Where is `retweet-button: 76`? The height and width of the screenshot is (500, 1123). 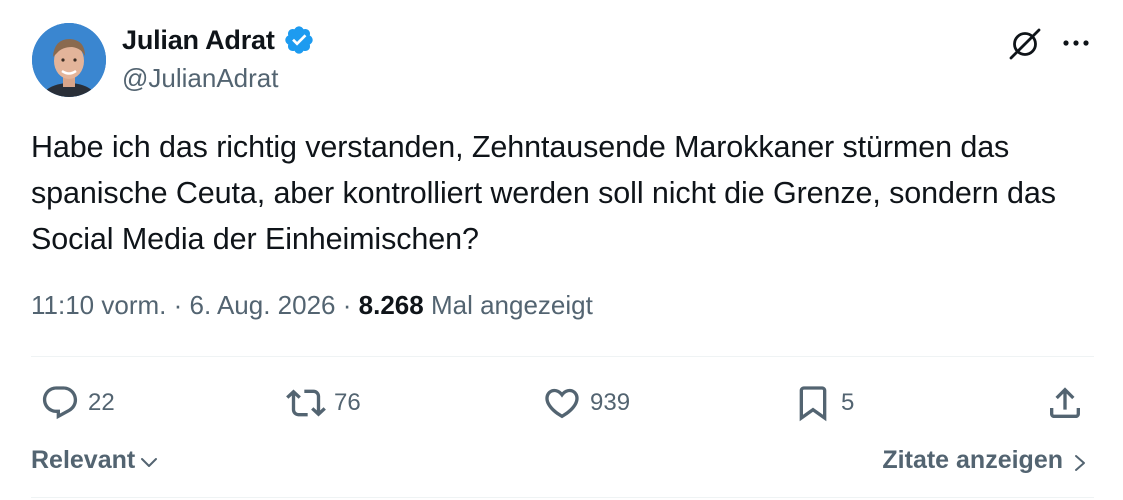 retweet-button: 76 is located at coordinates (323, 403).